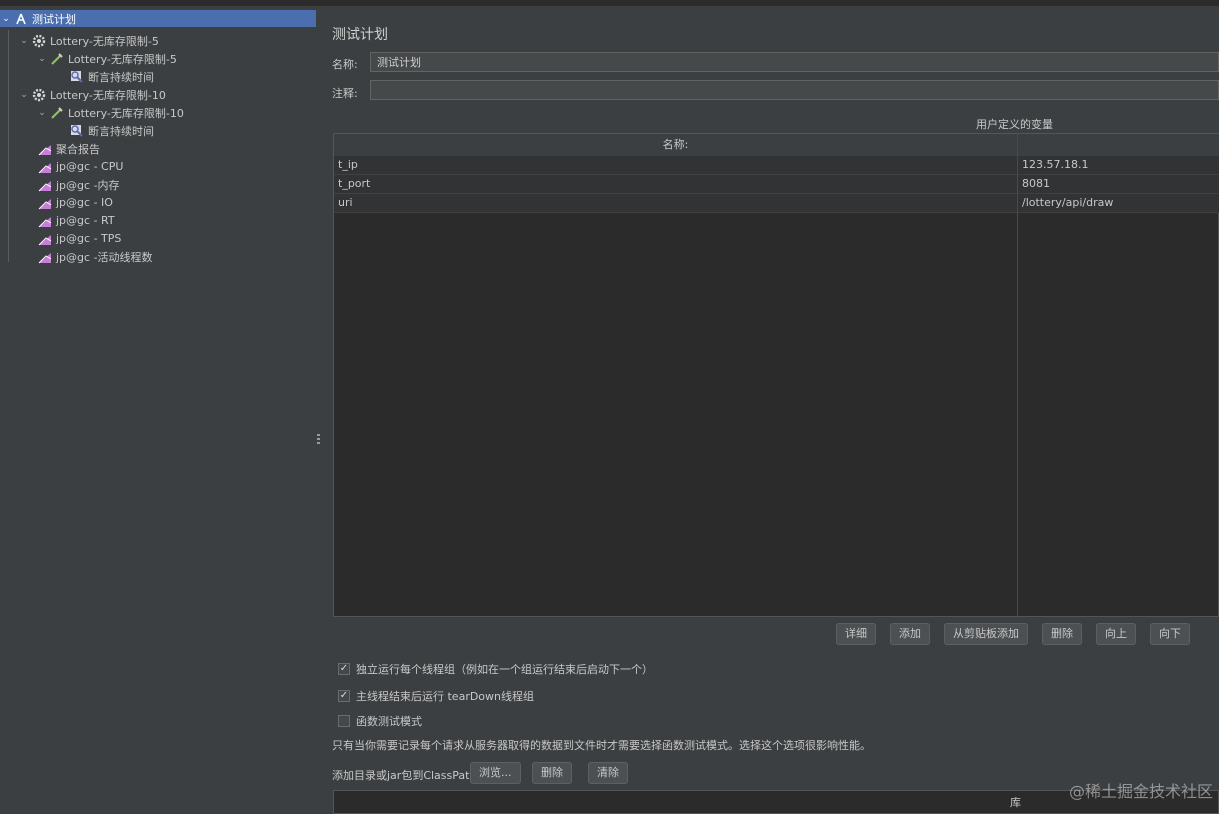 The height and width of the screenshot is (814, 1219). I want to click on tree-item-label: jp@gc - IO, so click(84, 202).